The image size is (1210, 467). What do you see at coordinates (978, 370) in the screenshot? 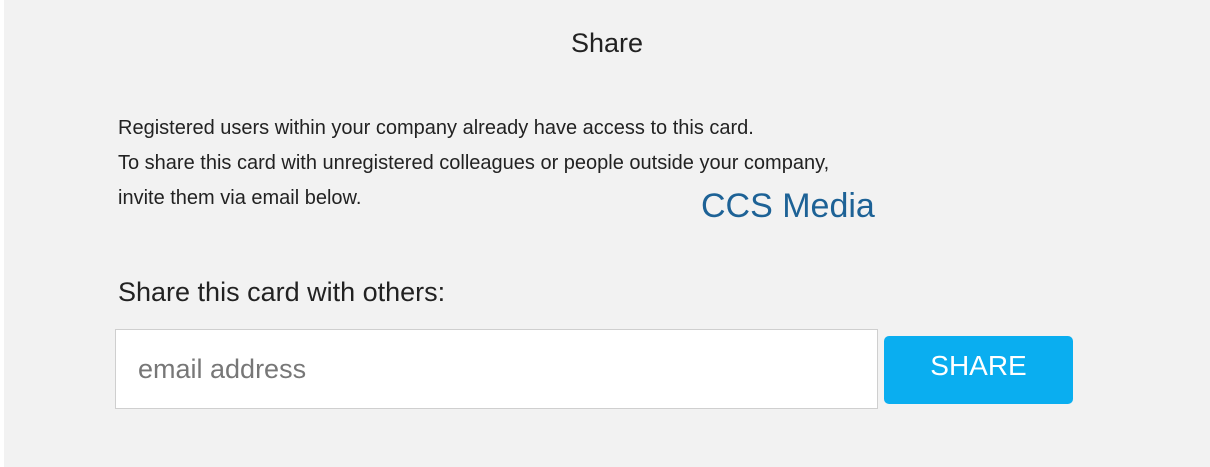
I see `share-button: SHARE` at bounding box center [978, 370].